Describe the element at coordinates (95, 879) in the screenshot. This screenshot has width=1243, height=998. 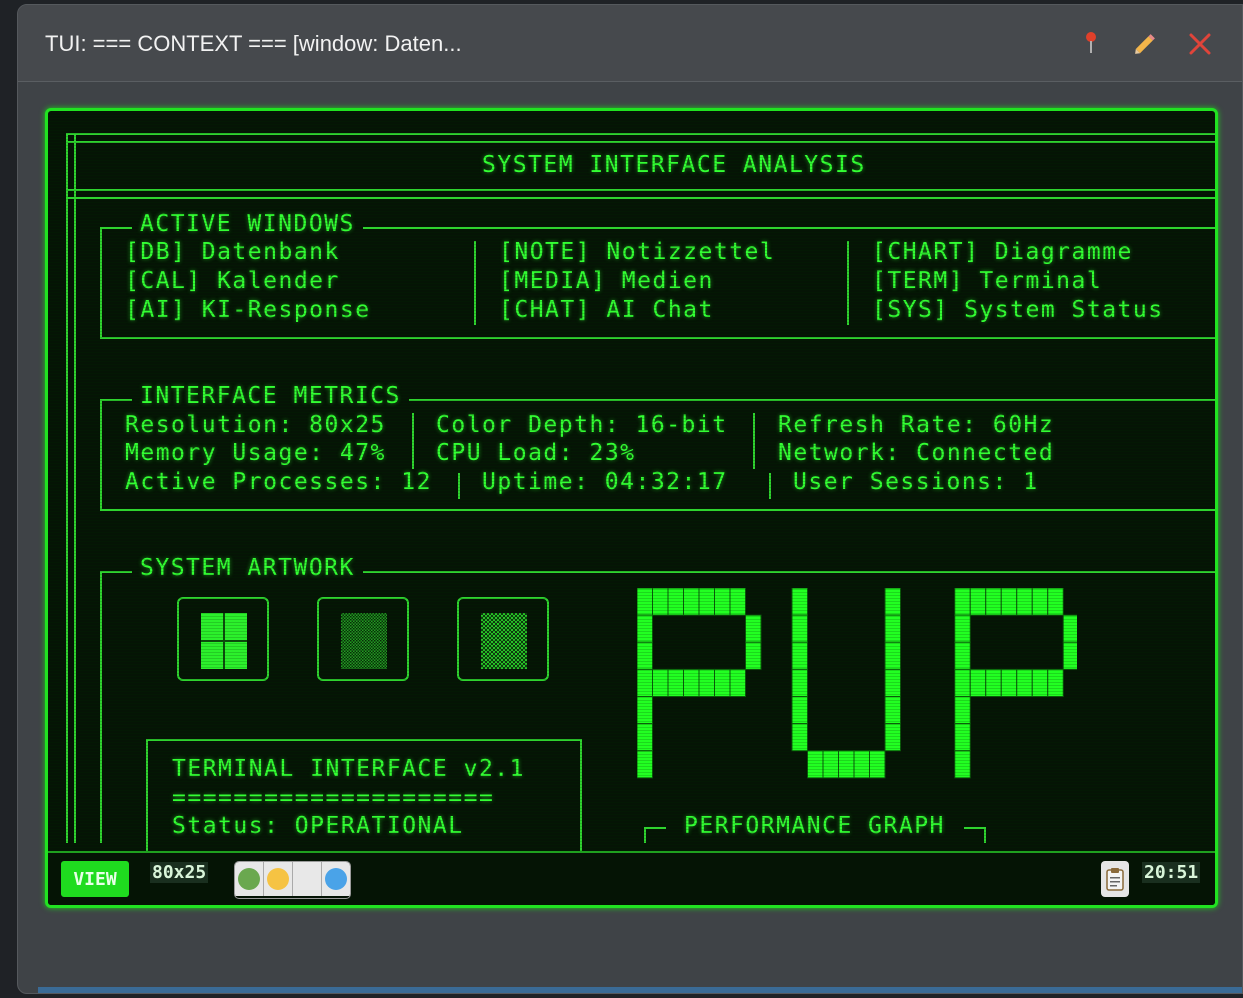
I see `view-button: VIEW` at that location.